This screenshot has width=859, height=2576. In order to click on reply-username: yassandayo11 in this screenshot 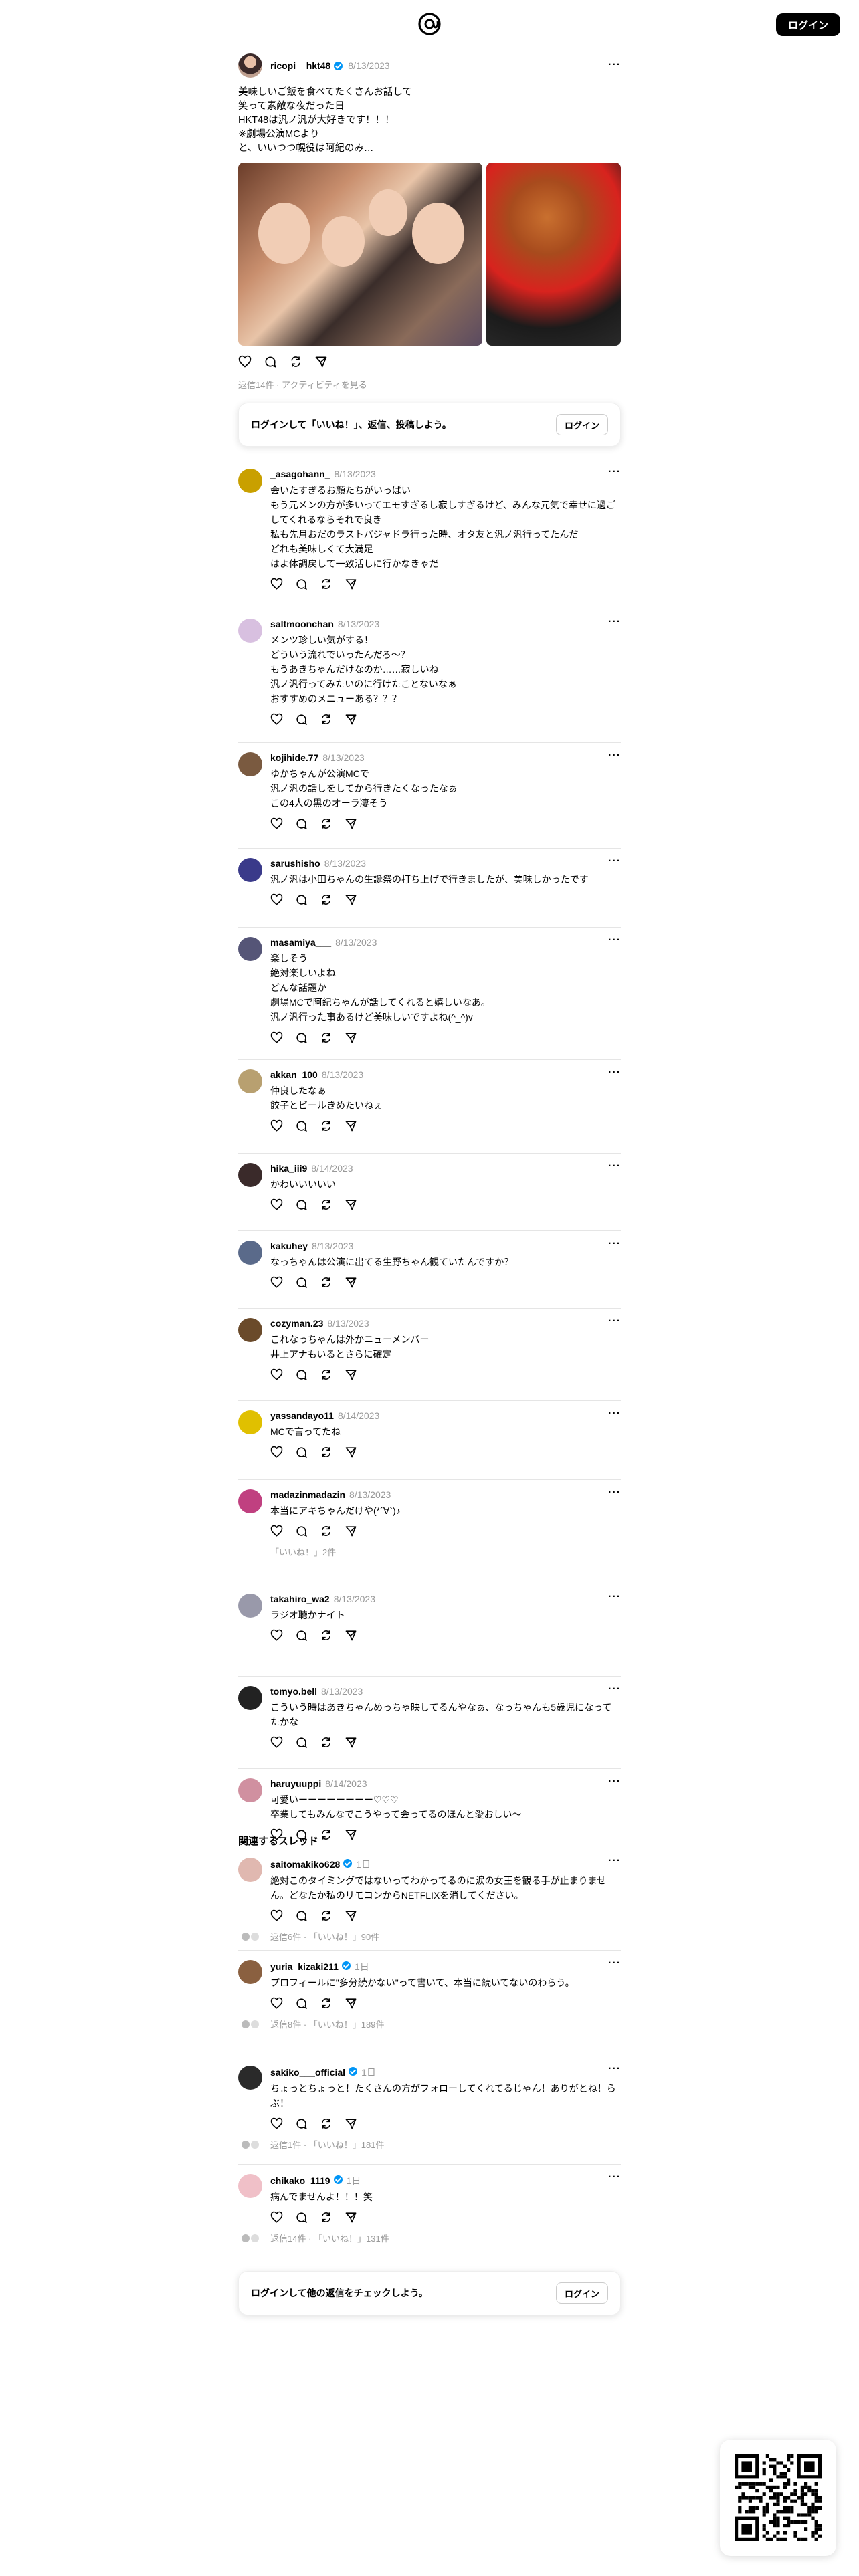, I will do `click(302, 1415)`.